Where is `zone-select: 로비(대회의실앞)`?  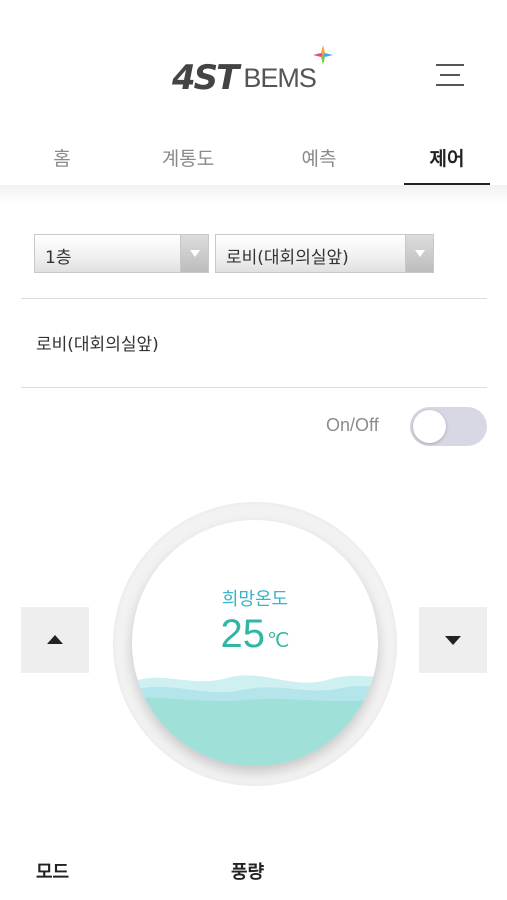 zone-select: 로비(대회의실앞) is located at coordinates (324, 253).